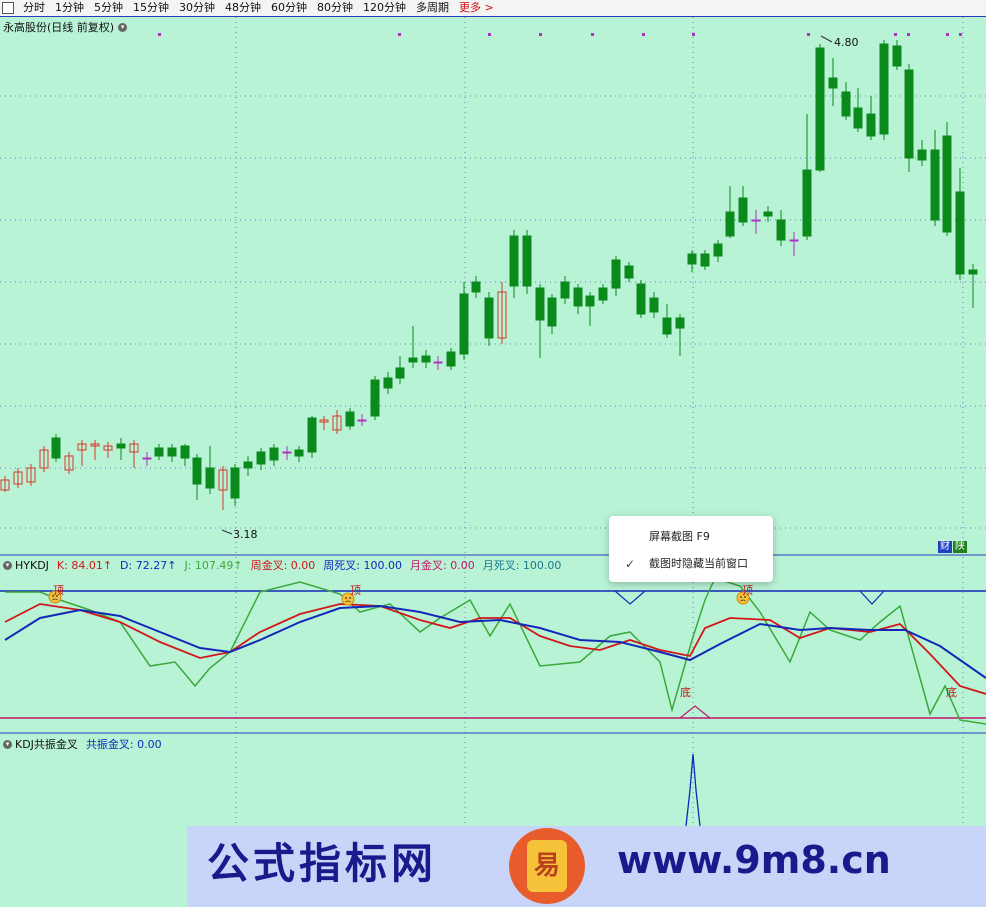 Image resolution: width=986 pixels, height=907 pixels. I want to click on stock-title: 永高股份(日线 前复权) ▾, so click(65, 27).